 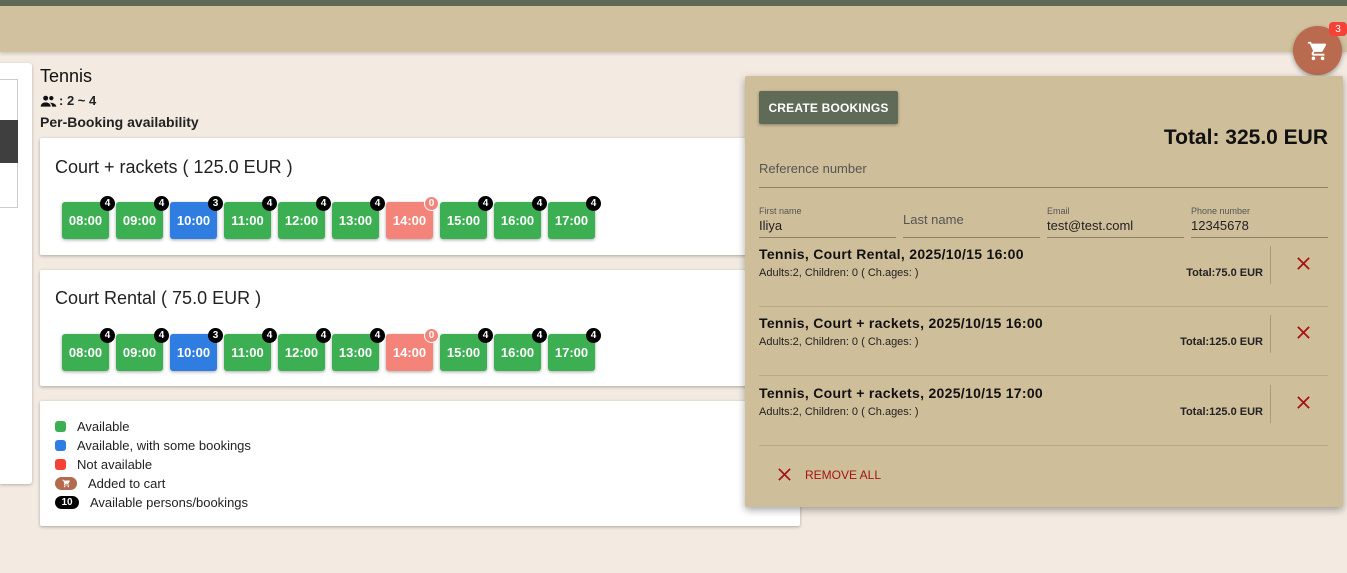 What do you see at coordinates (431, 203) in the screenshot?
I see `availability-count-badge: 0` at bounding box center [431, 203].